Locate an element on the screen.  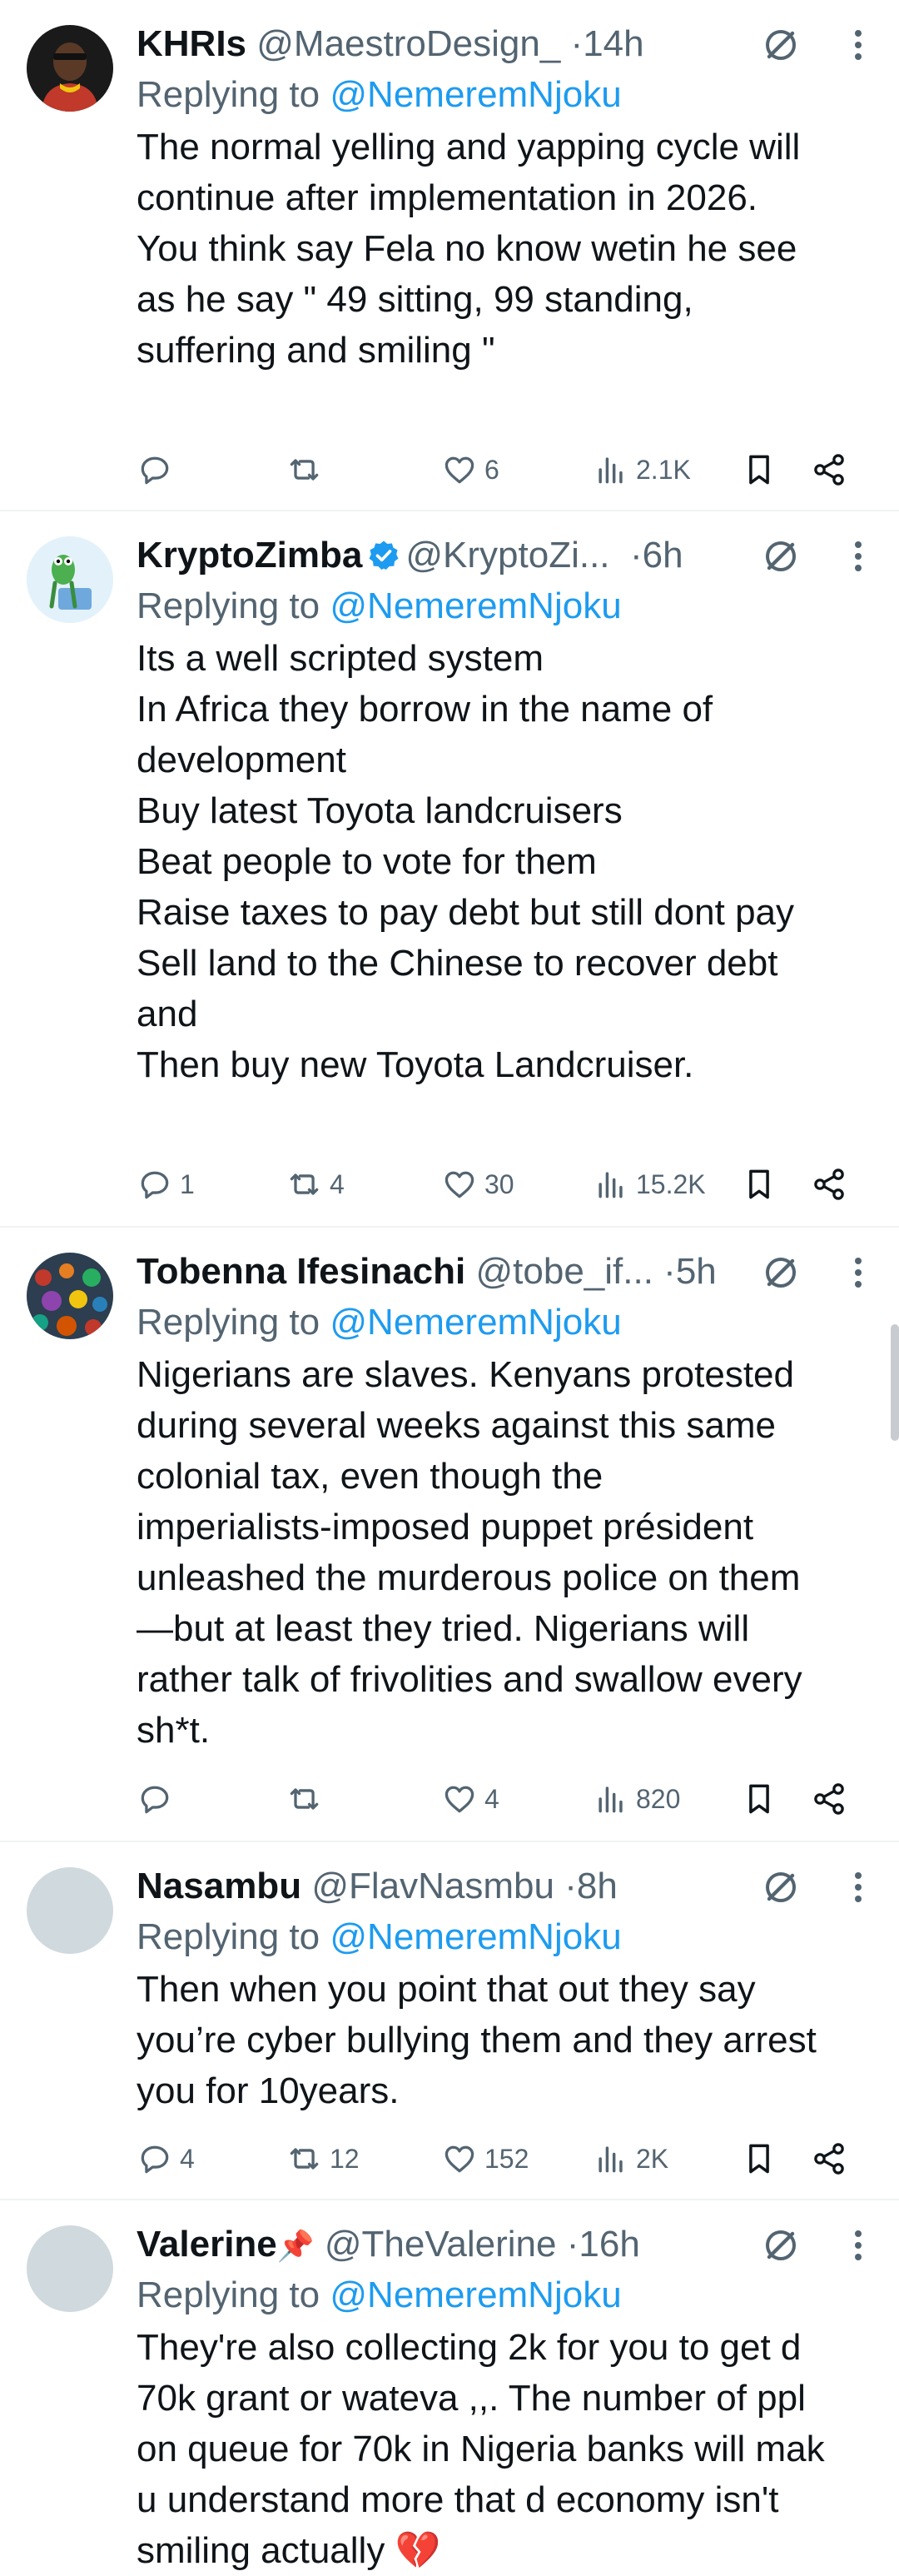
retweet-button: 12 is located at coordinates (323, 2158).